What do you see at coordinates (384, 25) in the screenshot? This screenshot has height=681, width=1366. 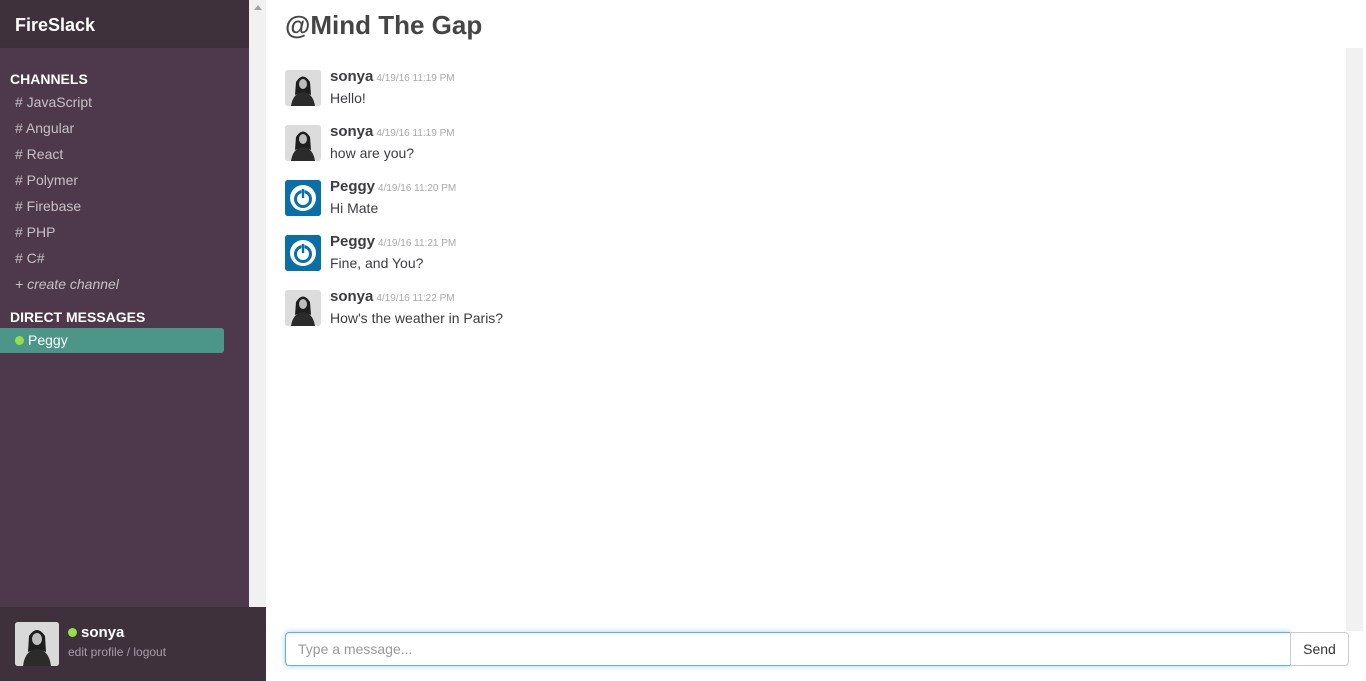 I see `conversation-title: @Mind The Gap` at bounding box center [384, 25].